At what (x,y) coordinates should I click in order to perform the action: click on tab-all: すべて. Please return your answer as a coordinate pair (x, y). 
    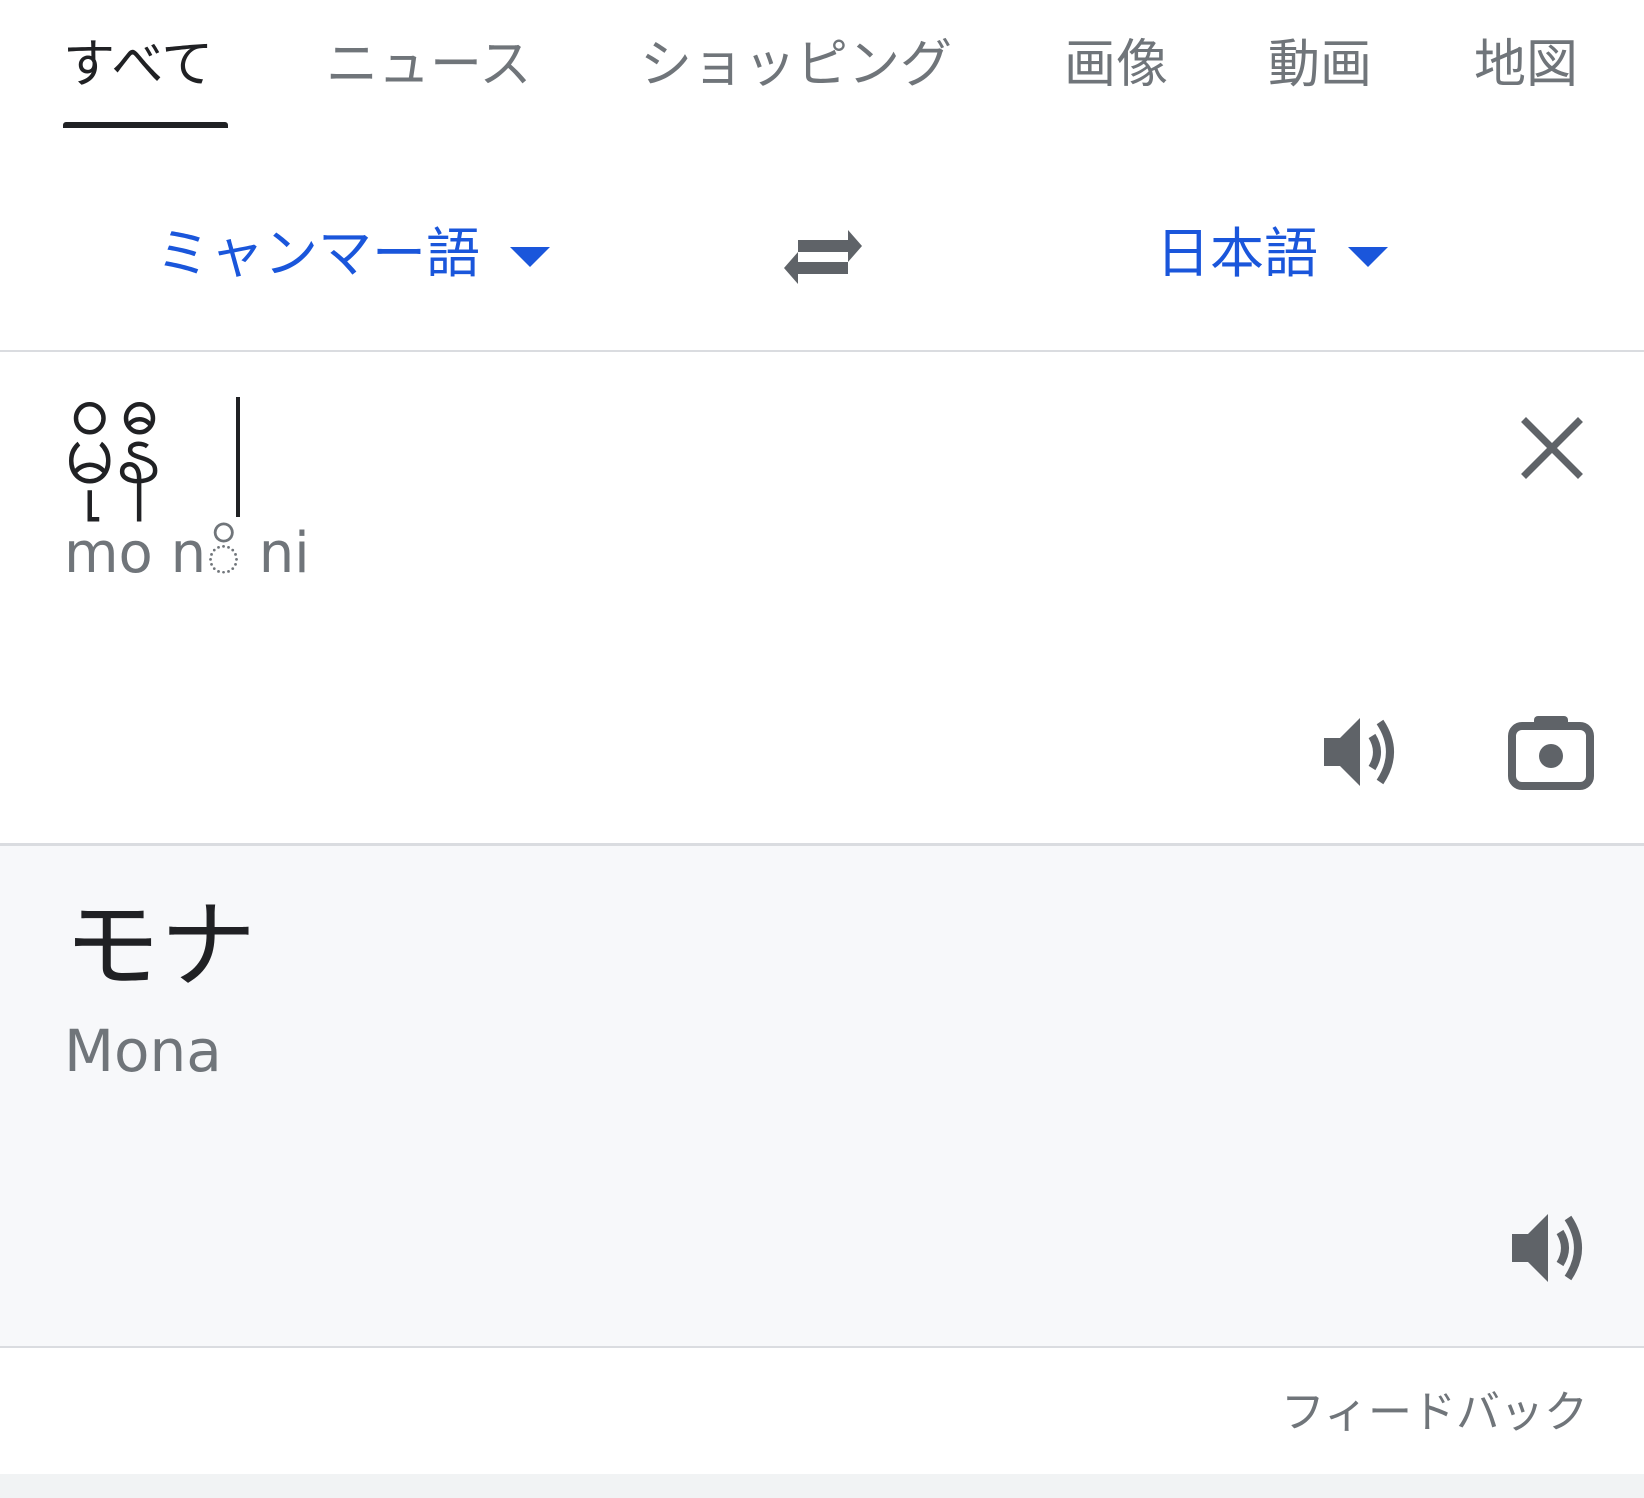
    Looking at the image, I should click on (138, 65).